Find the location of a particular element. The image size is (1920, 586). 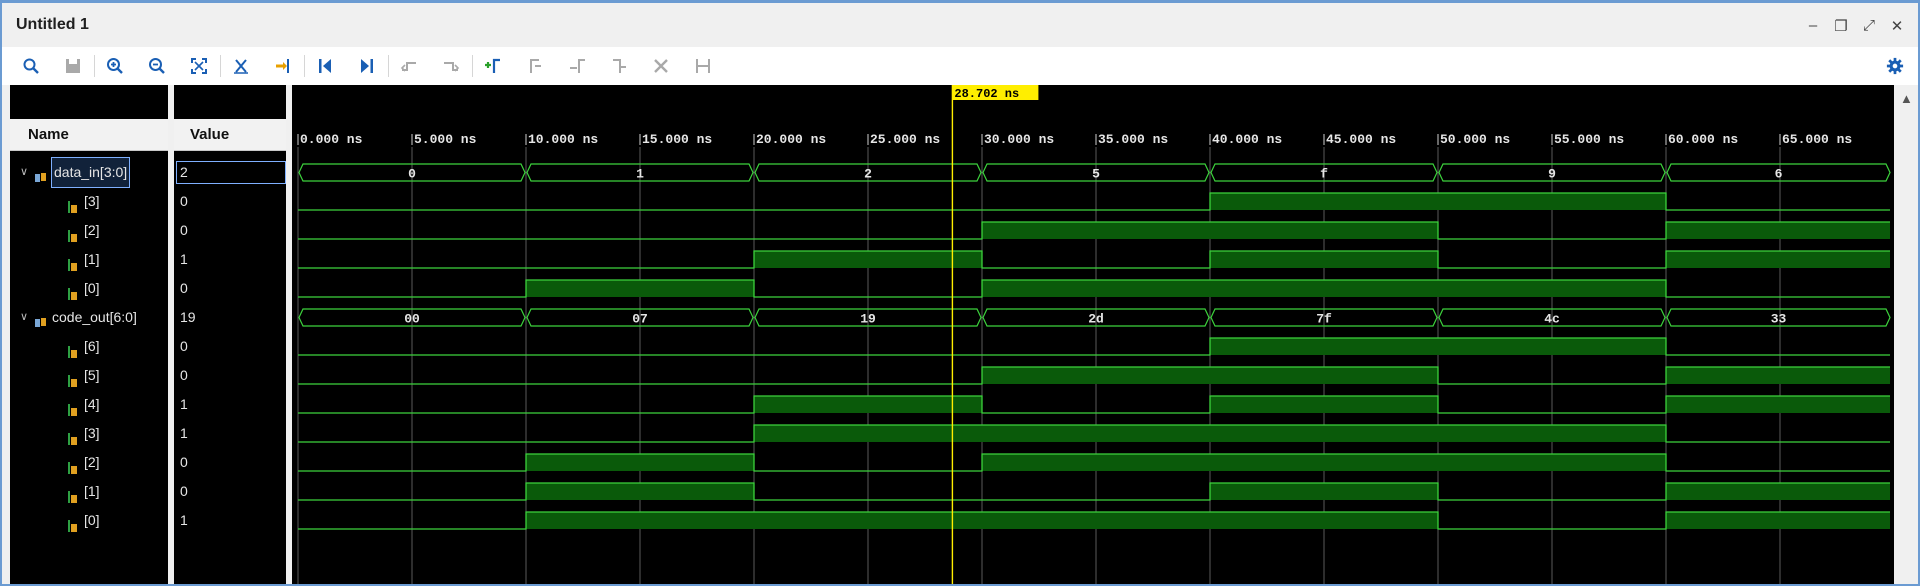

signal-bit-row: [4] is located at coordinates (89, 404).